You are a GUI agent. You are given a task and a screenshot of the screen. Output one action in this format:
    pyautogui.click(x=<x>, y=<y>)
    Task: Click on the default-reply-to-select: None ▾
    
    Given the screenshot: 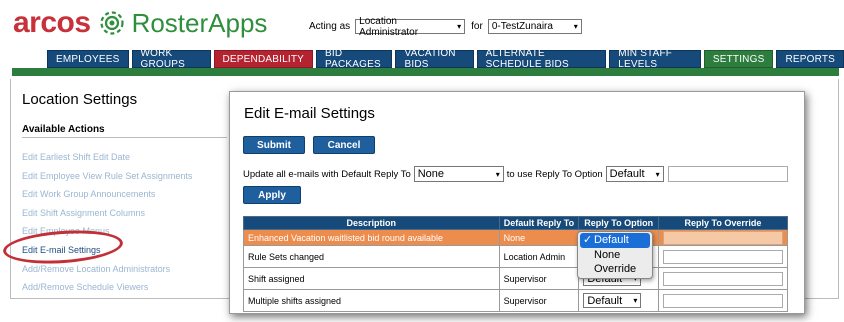 What is the action you would take?
    pyautogui.click(x=458, y=174)
    